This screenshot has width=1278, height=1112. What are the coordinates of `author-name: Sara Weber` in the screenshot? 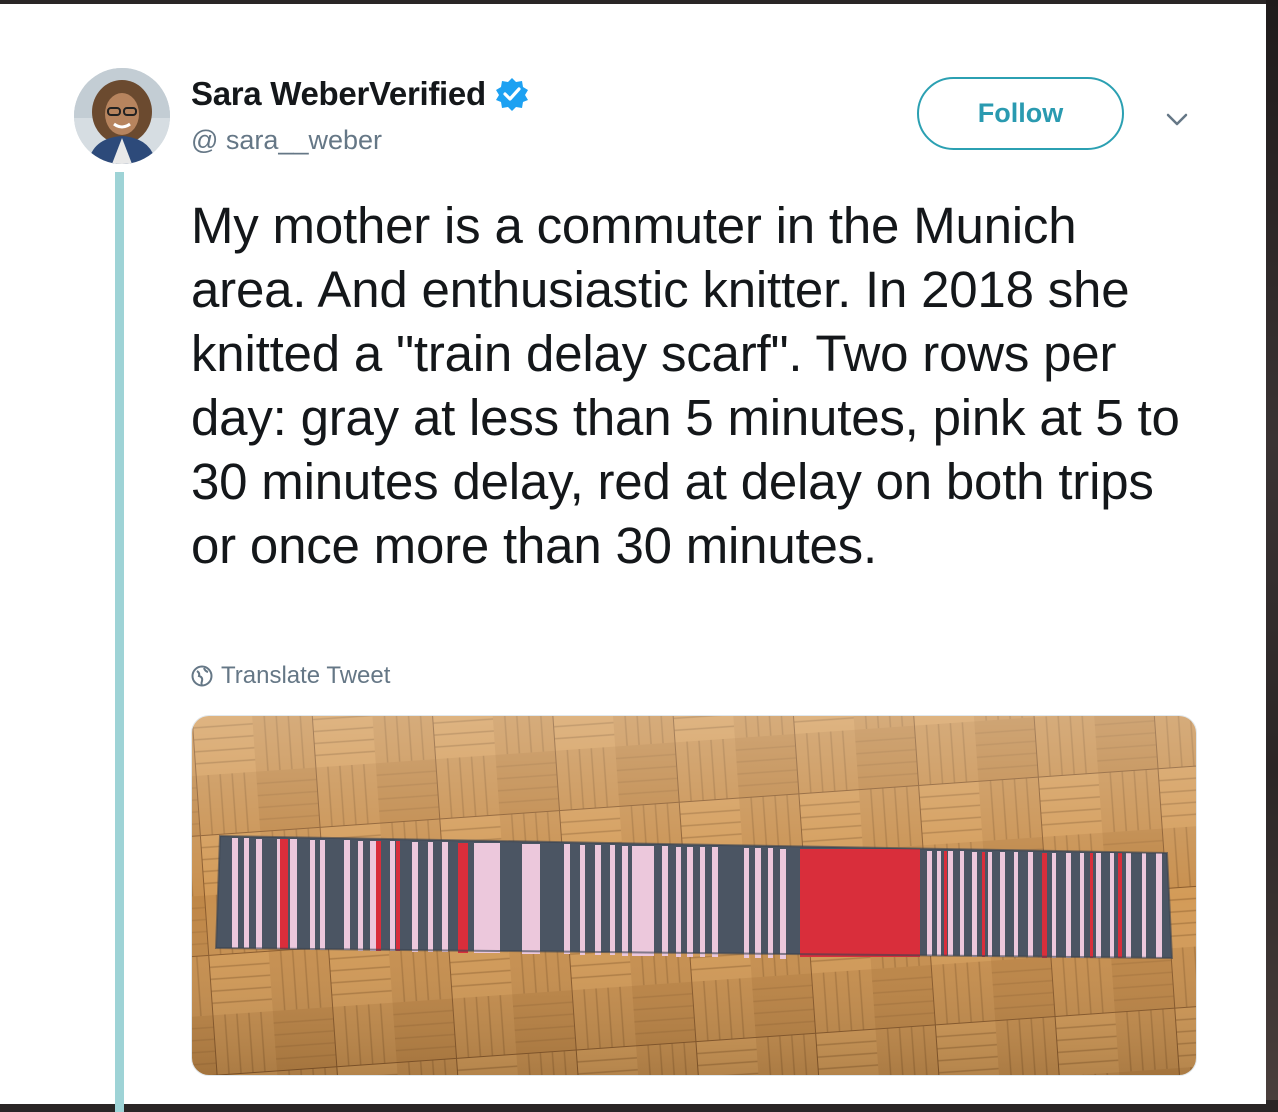 It's located at (280, 94).